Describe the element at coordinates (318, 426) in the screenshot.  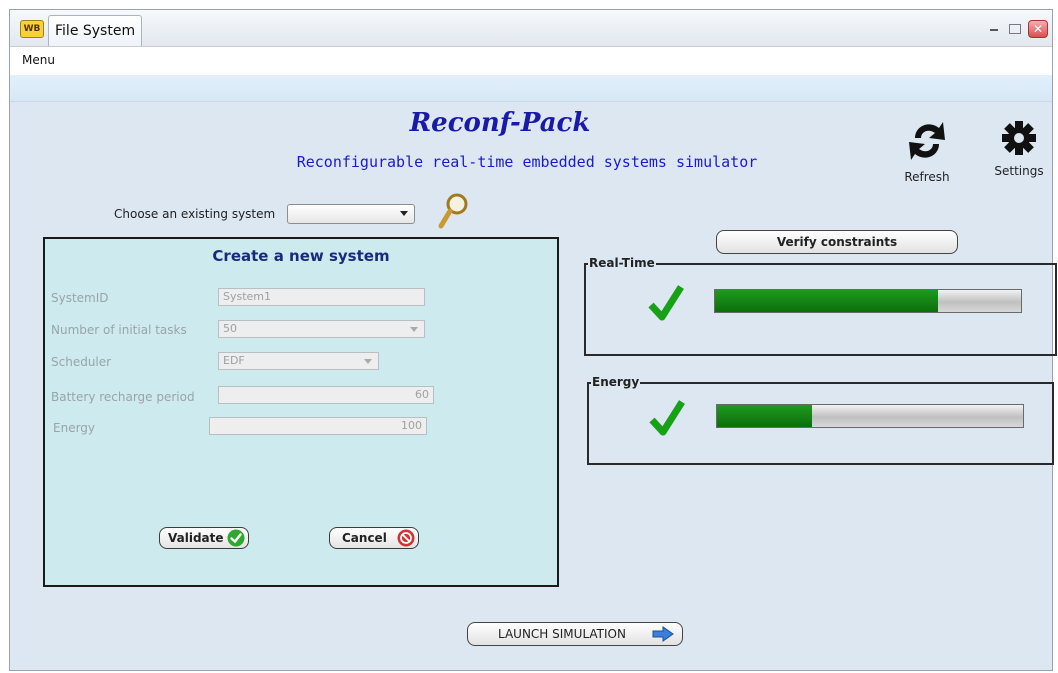
I see `energy-field: 100` at that location.